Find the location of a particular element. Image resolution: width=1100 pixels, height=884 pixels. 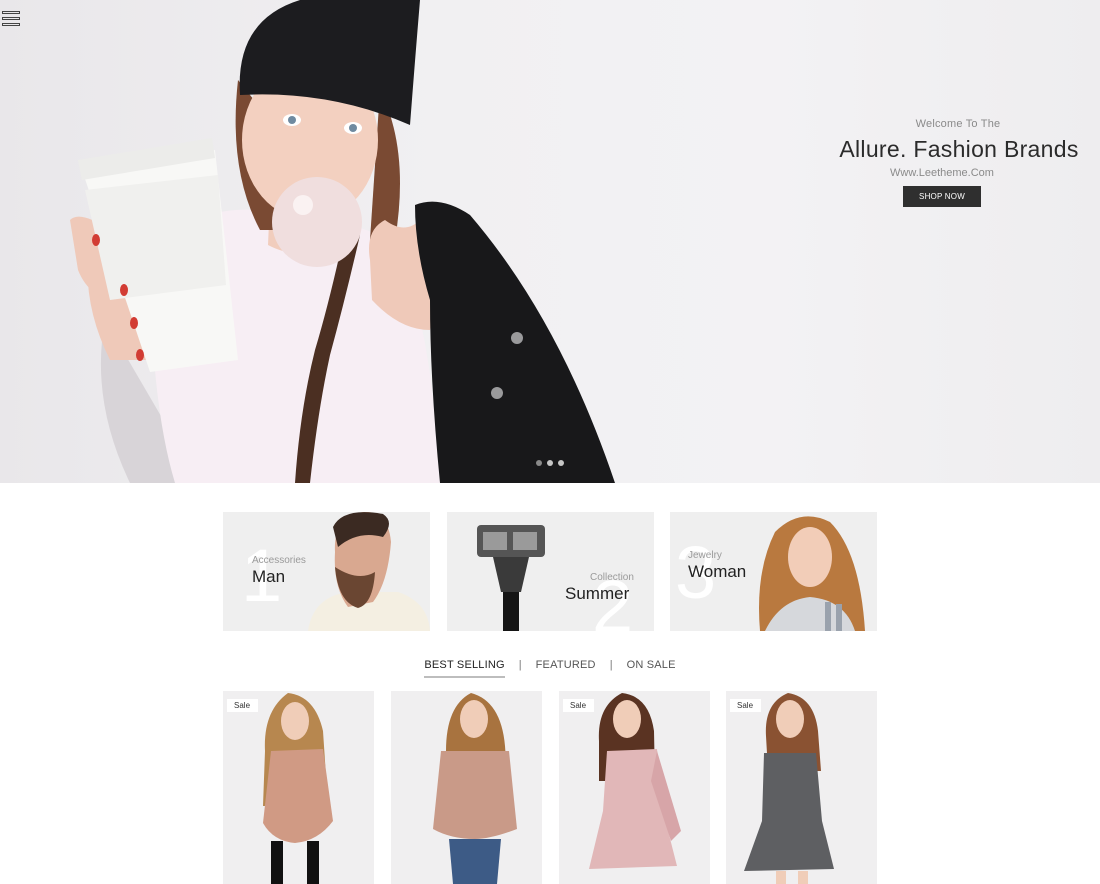

banner-man: 1 Accessories Man is located at coordinates (326, 571).